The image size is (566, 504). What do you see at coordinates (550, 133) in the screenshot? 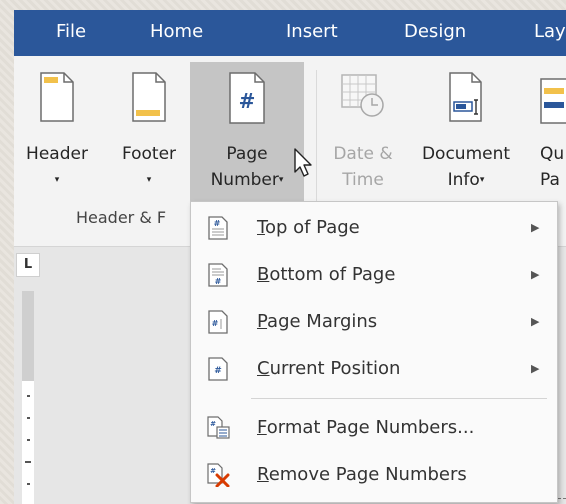
I see `quick-parts-button: Qu Pa` at bounding box center [550, 133].